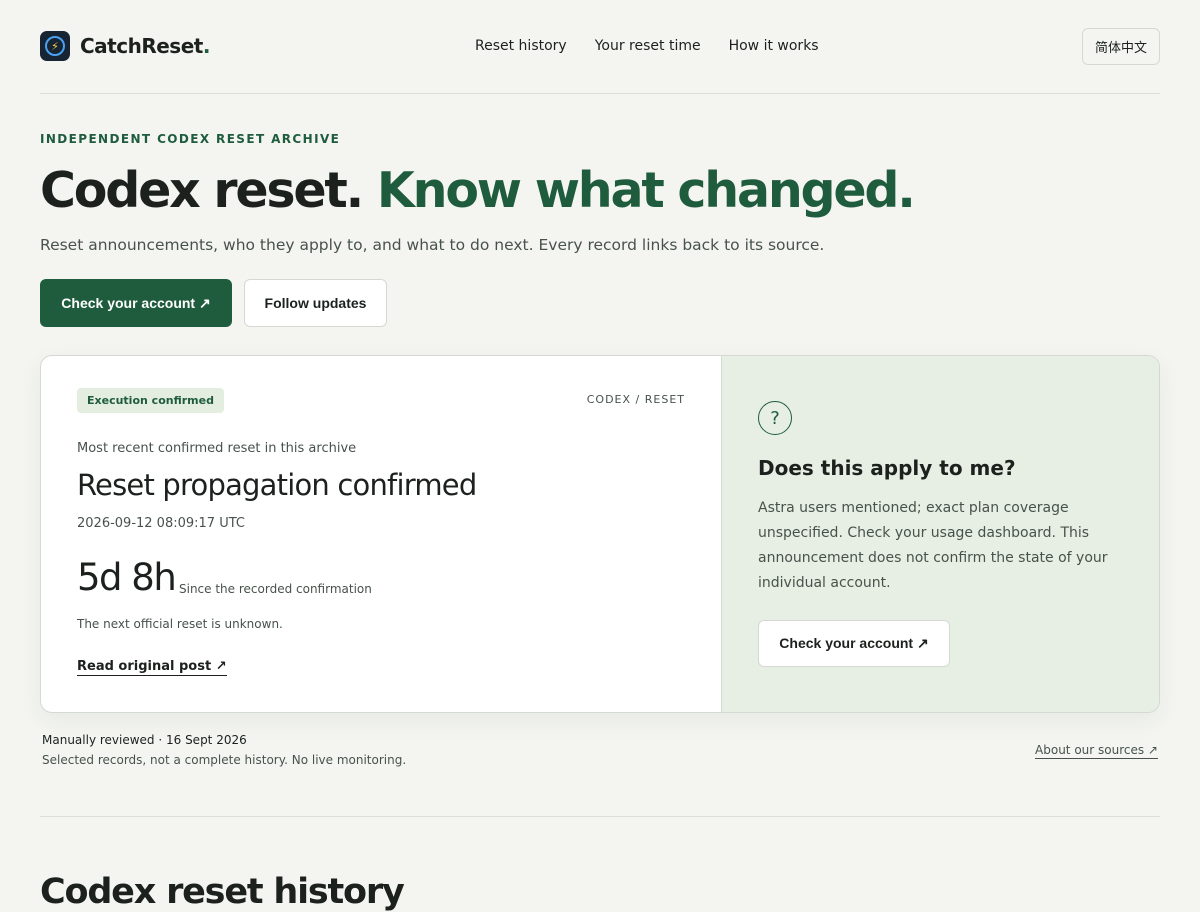  What do you see at coordinates (275, 589) in the screenshot?
I see `elapsed-caption: Since the recorded confirmation` at bounding box center [275, 589].